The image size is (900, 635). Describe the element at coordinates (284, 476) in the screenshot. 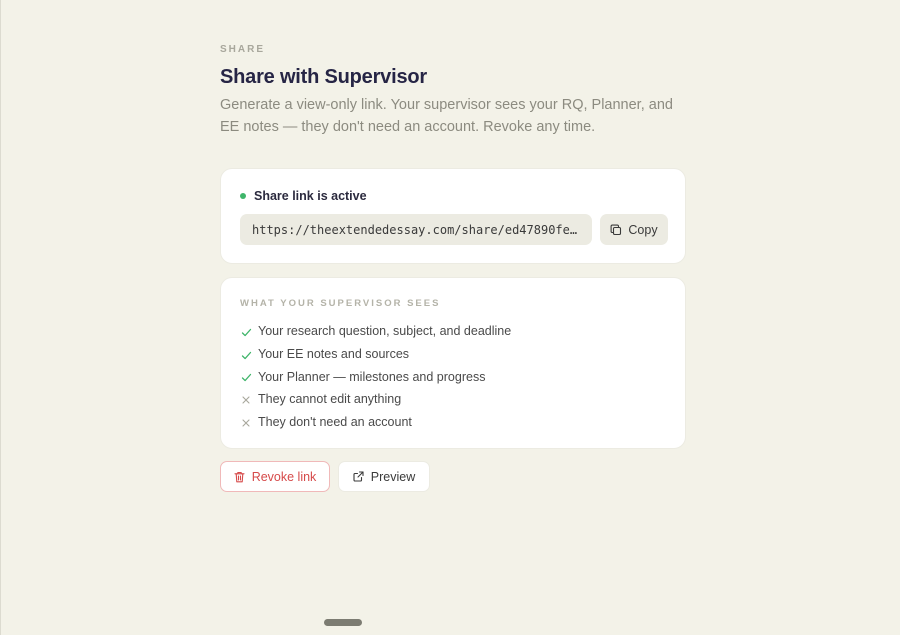

I see `revoke-label: Revoke link` at that location.